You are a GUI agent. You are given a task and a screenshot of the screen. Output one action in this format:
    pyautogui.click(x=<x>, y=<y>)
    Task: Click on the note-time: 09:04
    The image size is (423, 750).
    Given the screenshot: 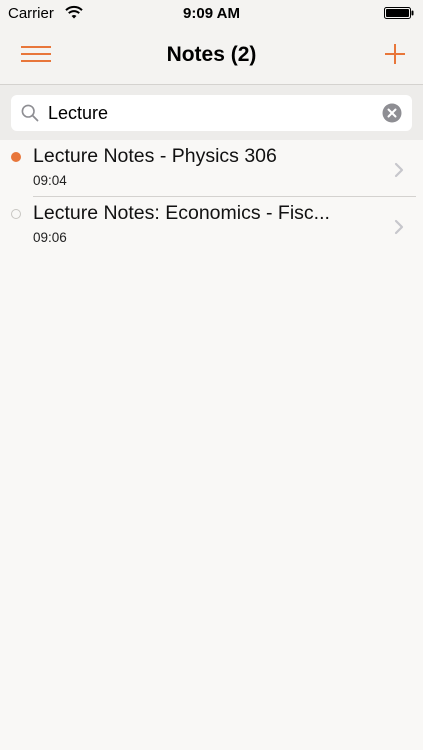 What is the action you would take?
    pyautogui.click(x=50, y=180)
    